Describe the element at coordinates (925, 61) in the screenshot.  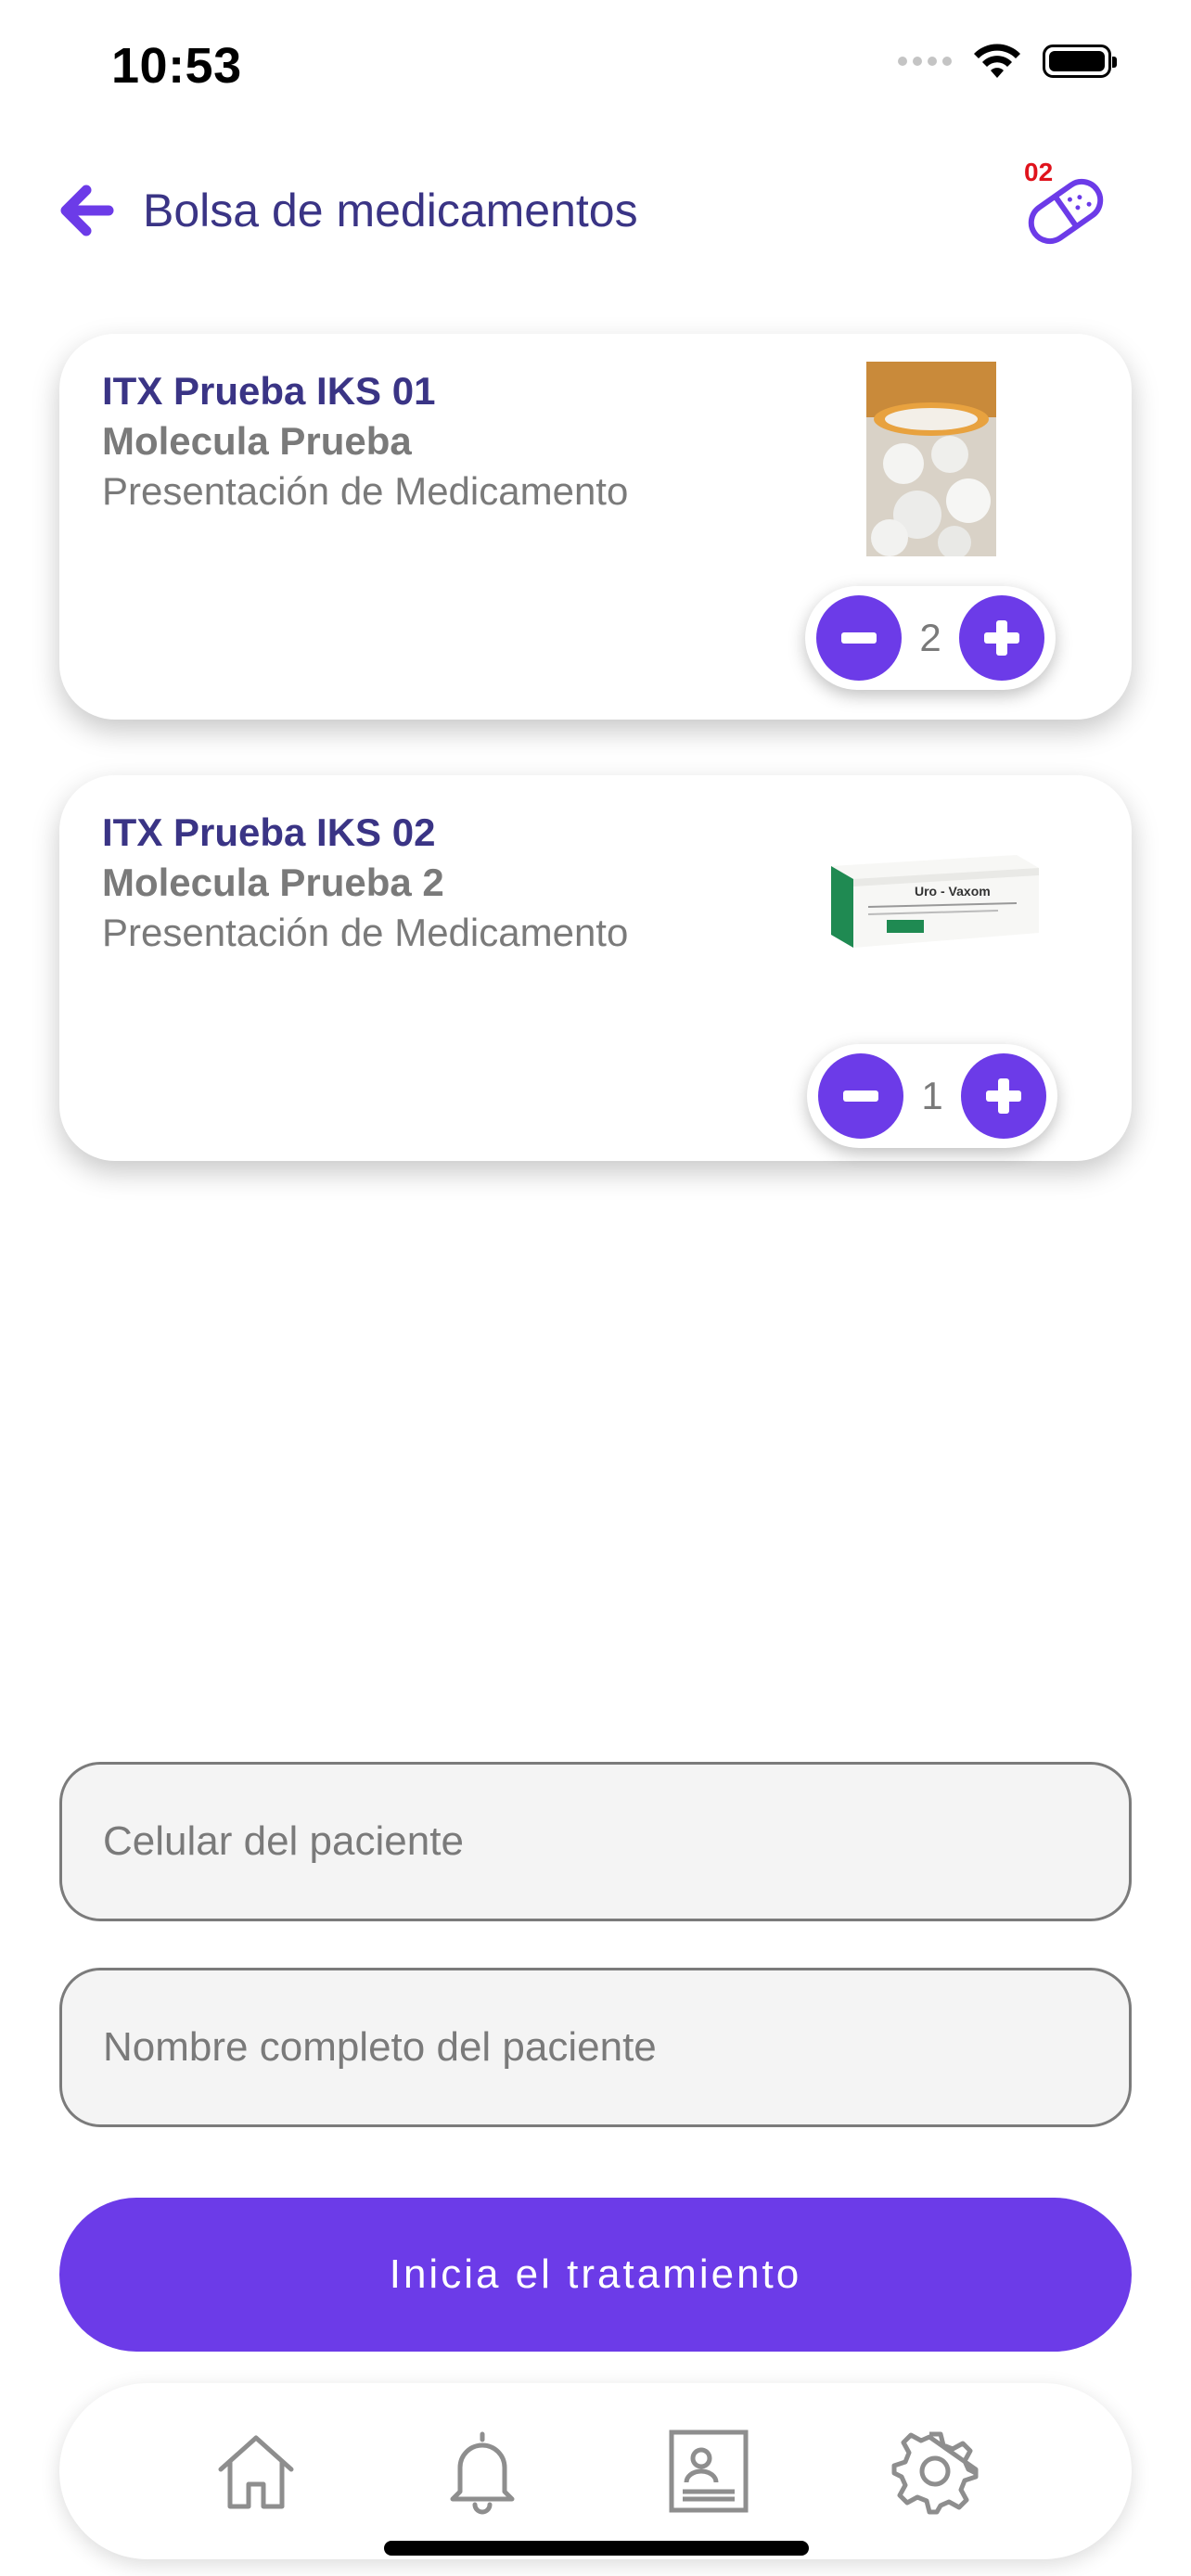
I see `cellular-signal-icon` at that location.